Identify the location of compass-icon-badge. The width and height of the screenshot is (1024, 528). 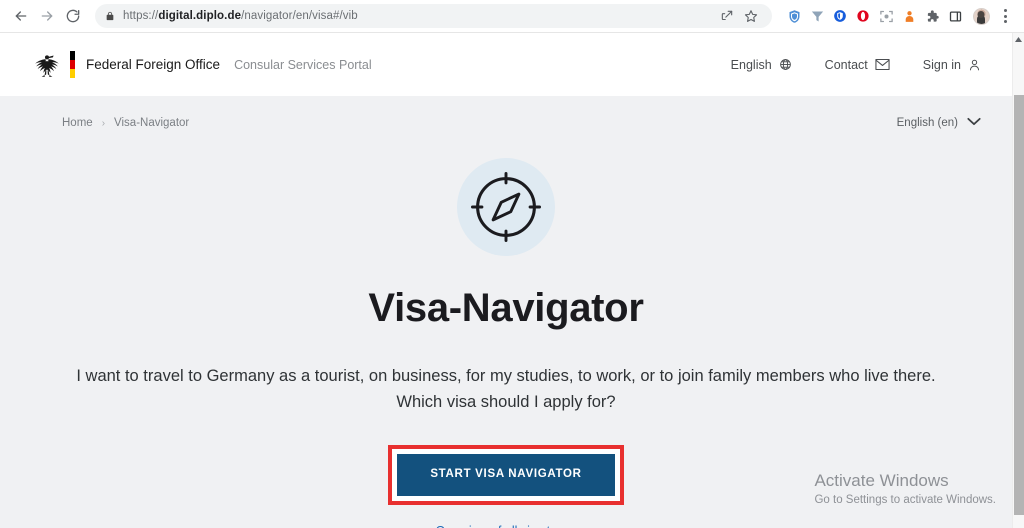
(506, 207).